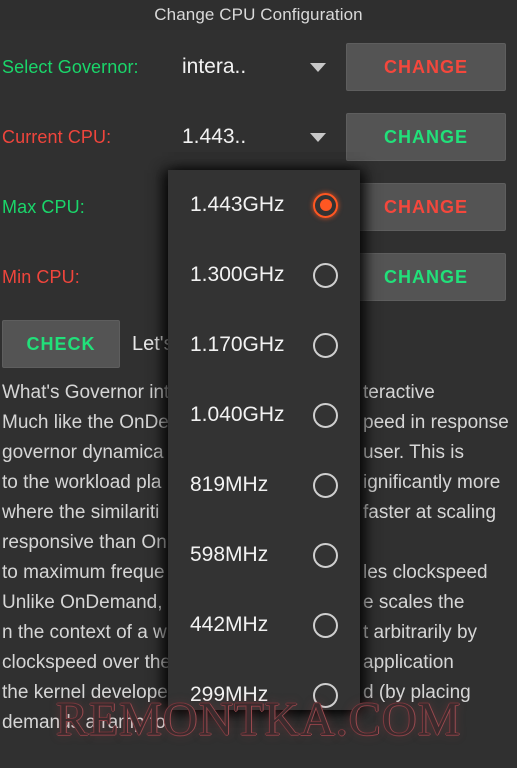 Image resolution: width=517 pixels, height=768 pixels. Describe the element at coordinates (425, 572) in the screenshot. I see `info-line-right: les clockspeed` at that location.